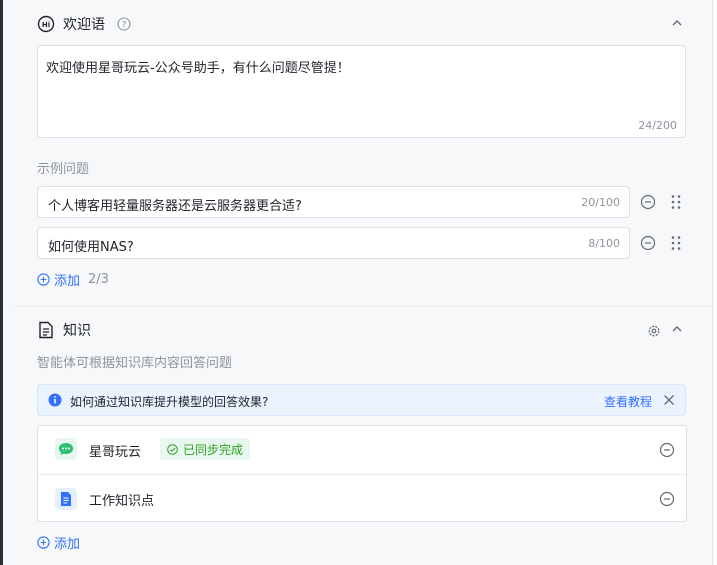 This screenshot has height=565, width=717. I want to click on tip-text: 如何通过知识库提升模型的回答效果?, so click(169, 402).